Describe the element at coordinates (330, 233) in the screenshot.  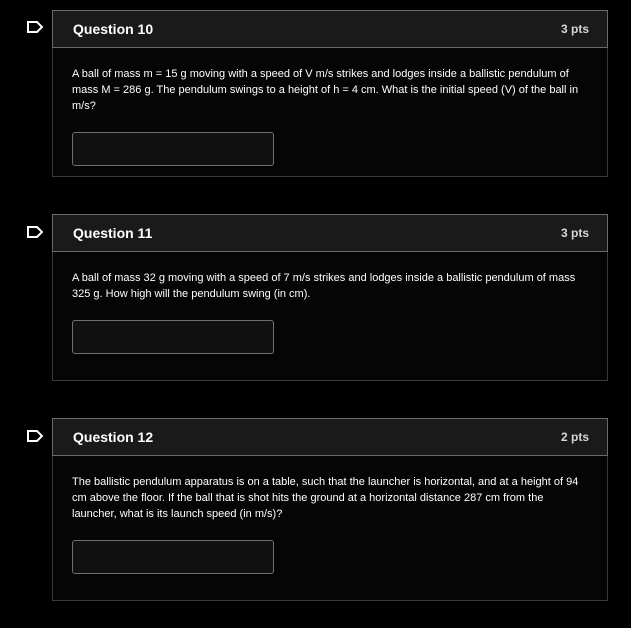
I see `question-header: Question 11 3 pts` at that location.